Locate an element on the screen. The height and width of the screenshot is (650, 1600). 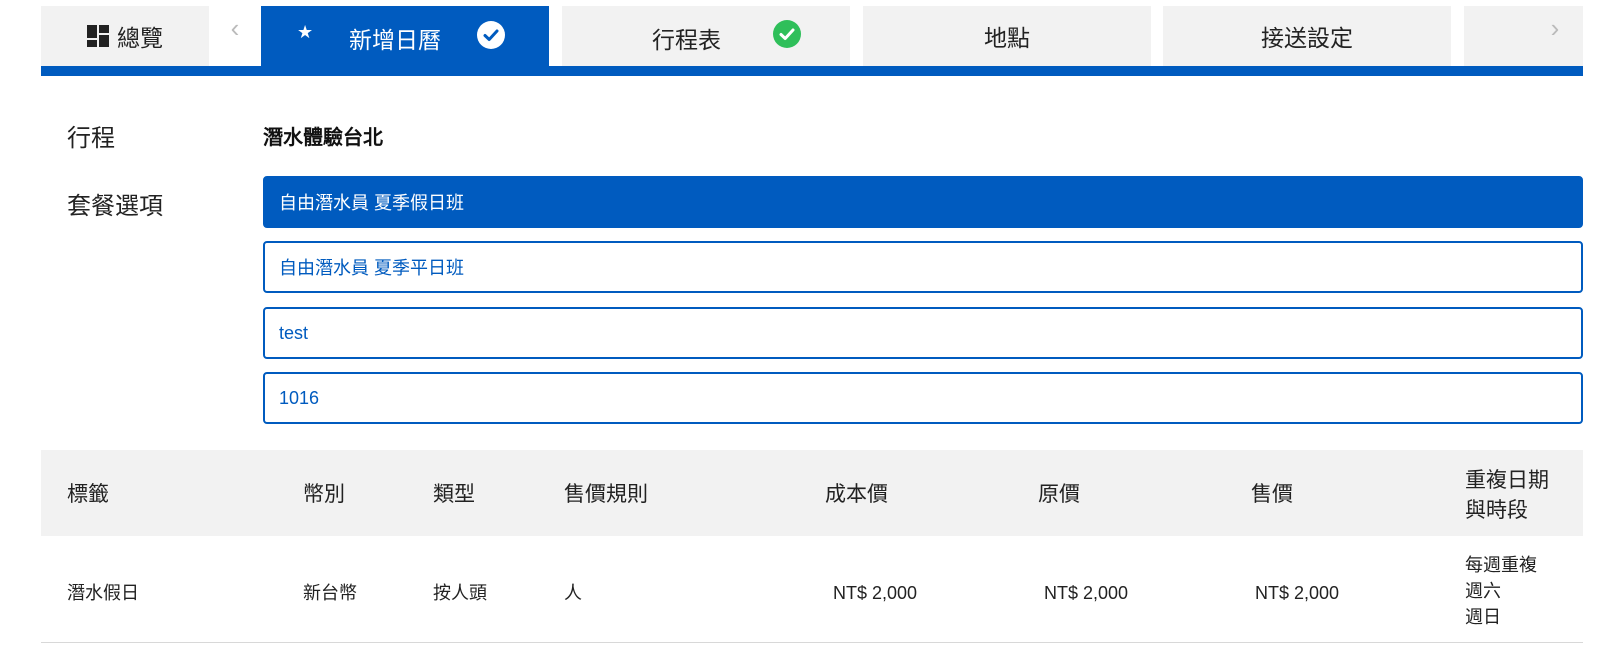
plan-option-button: 1016 is located at coordinates (923, 398).